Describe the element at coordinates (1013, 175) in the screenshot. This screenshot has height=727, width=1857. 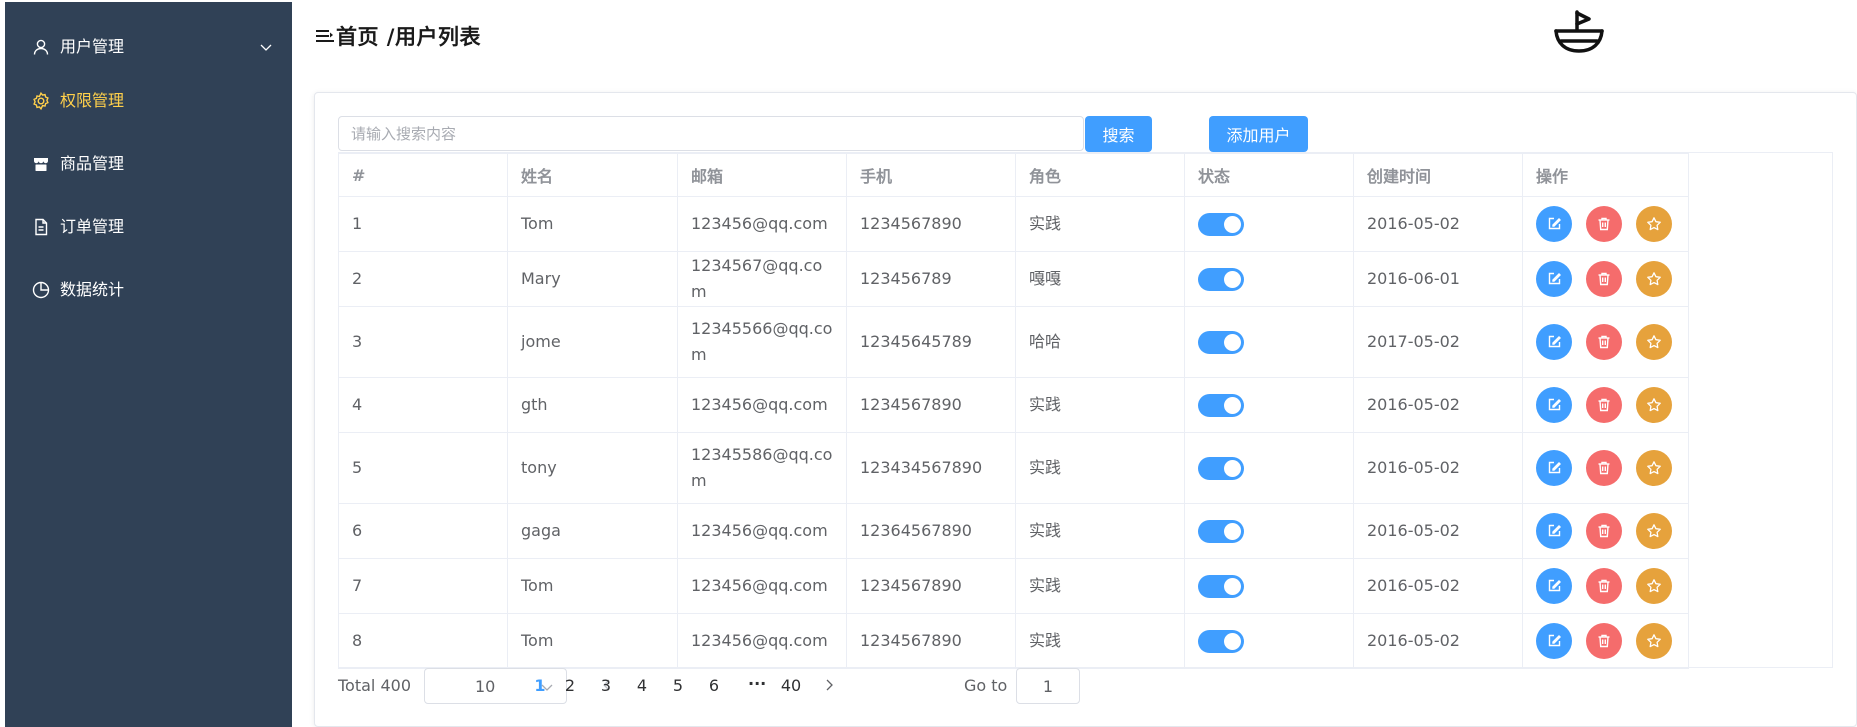
I see `table-header-row: # 姓名 邮箱 手机 角色 状态 创建时间 操作` at that location.